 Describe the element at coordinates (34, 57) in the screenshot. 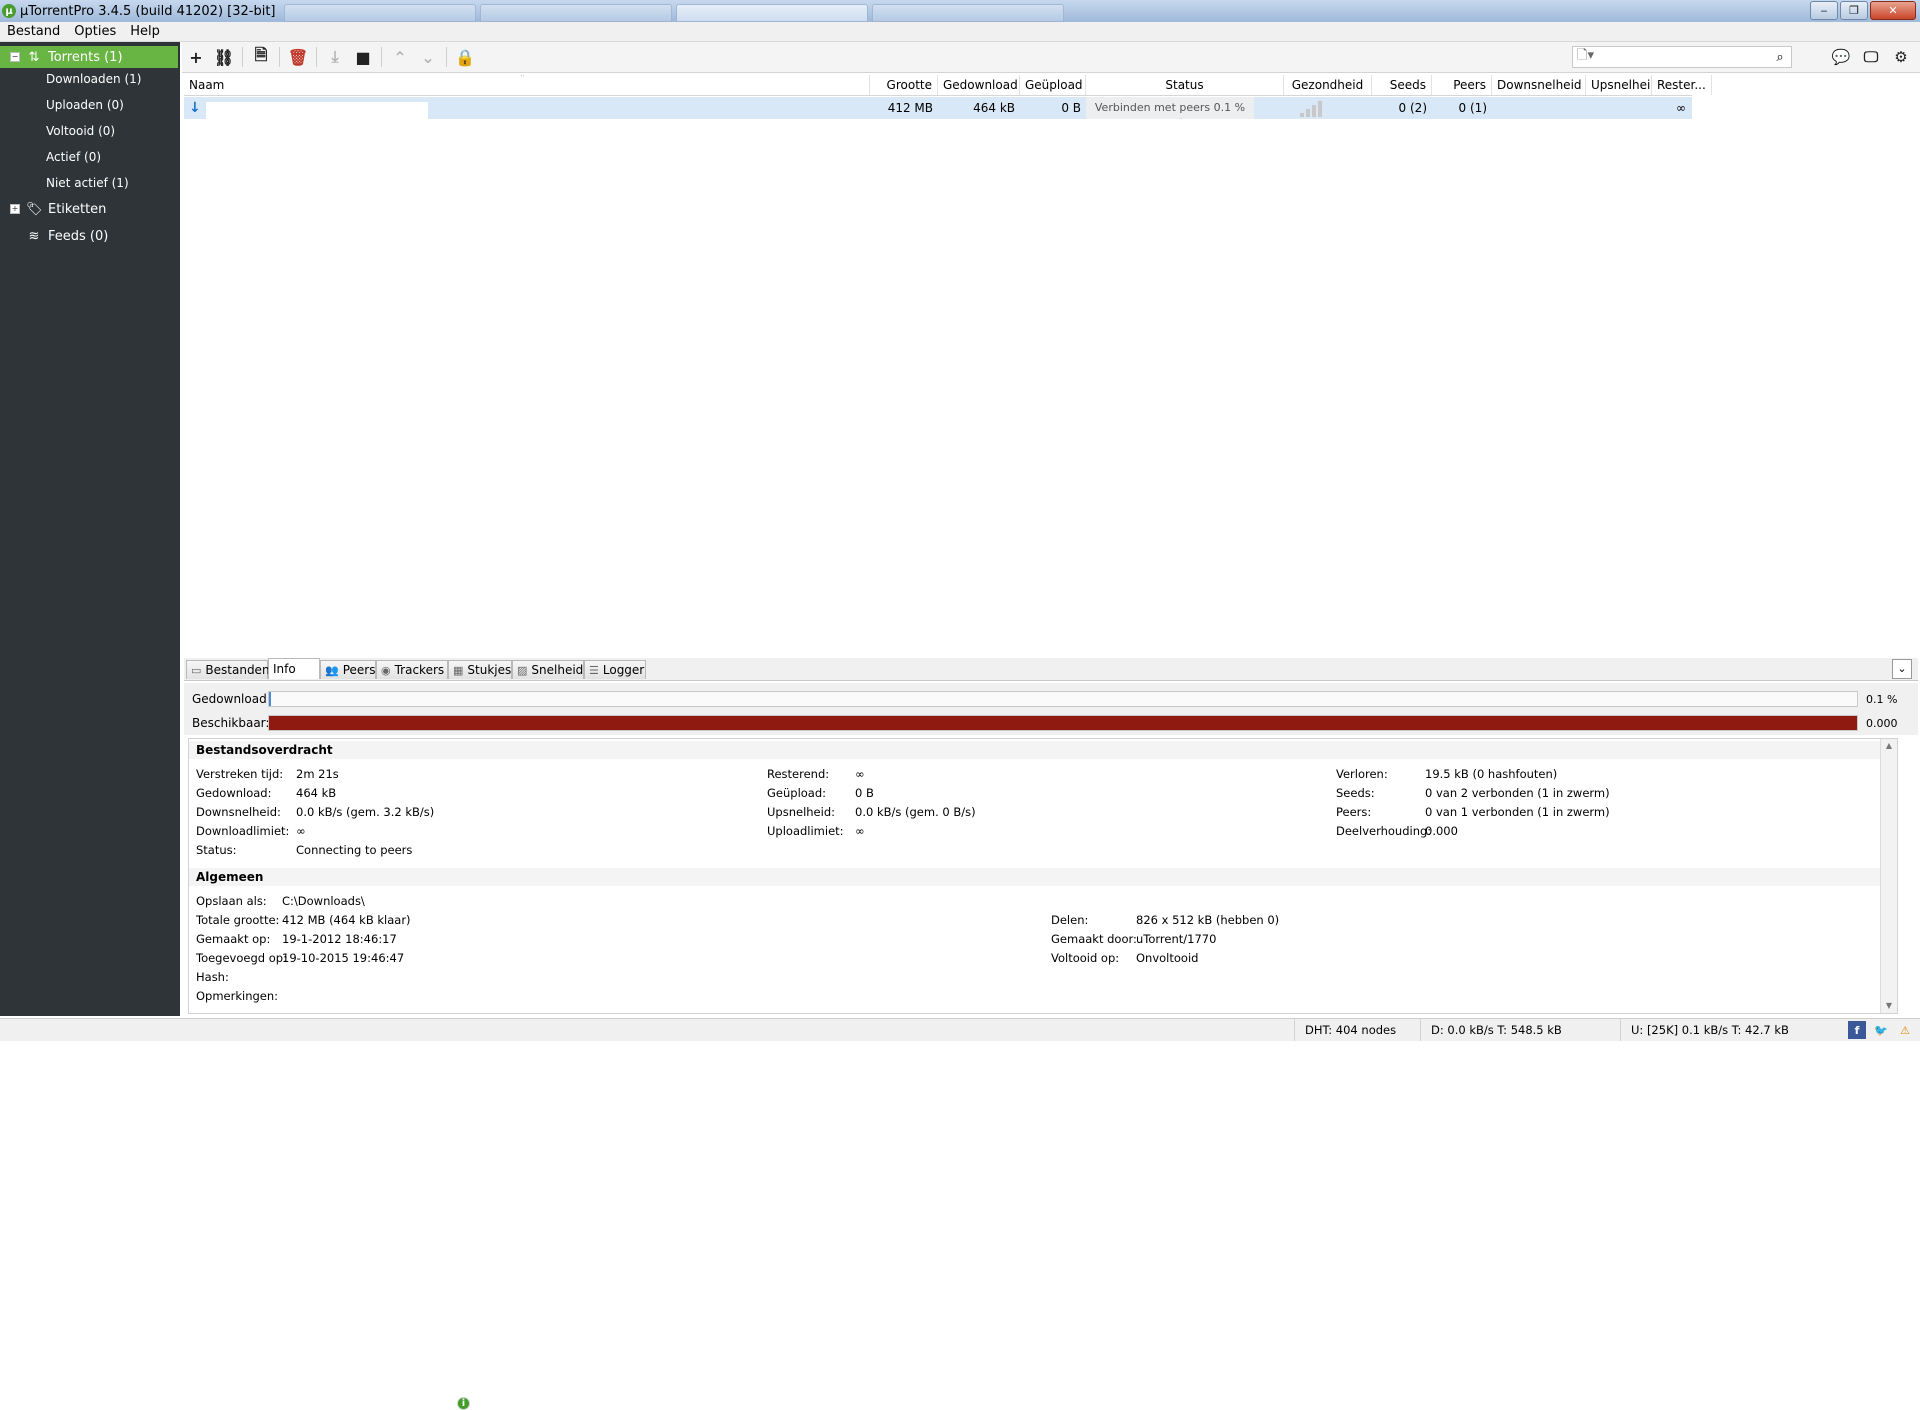

I see `torrents-arrows-icon: ⇅` at that location.